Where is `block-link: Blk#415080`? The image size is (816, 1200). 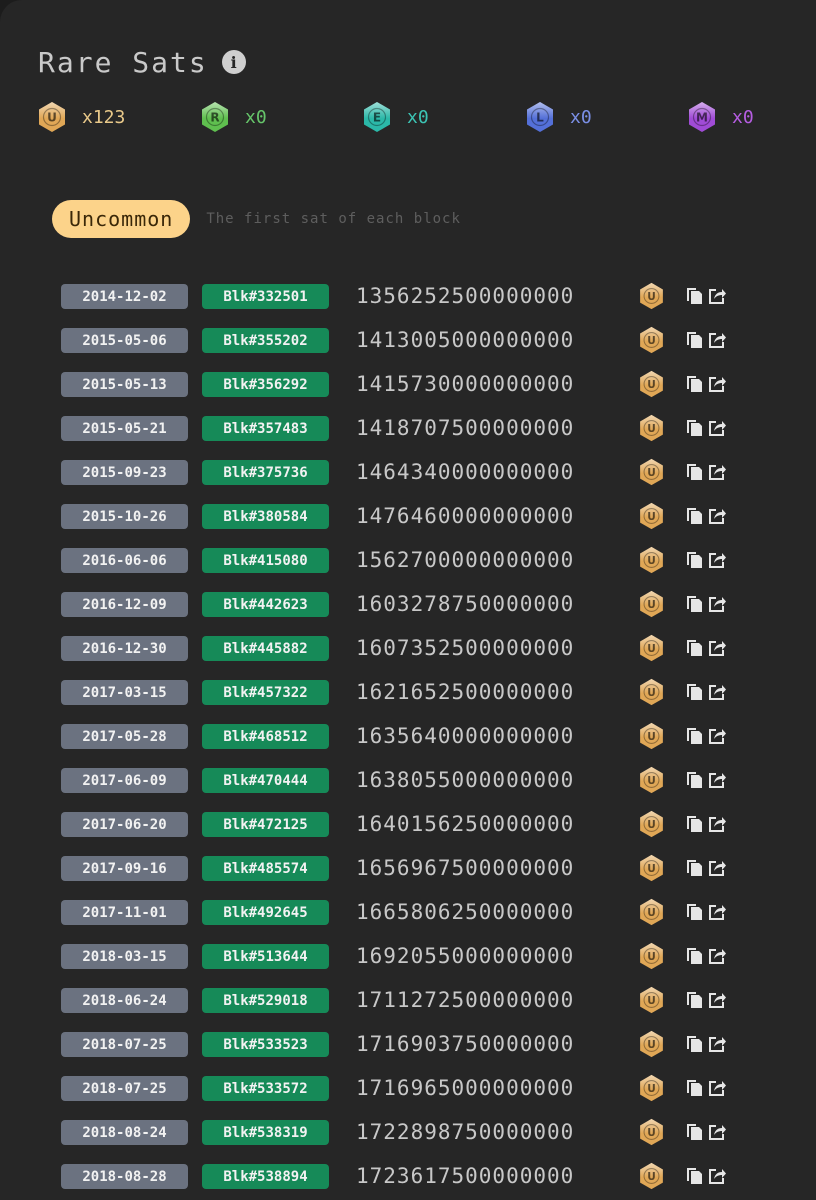
block-link: Blk#415080 is located at coordinates (265, 560).